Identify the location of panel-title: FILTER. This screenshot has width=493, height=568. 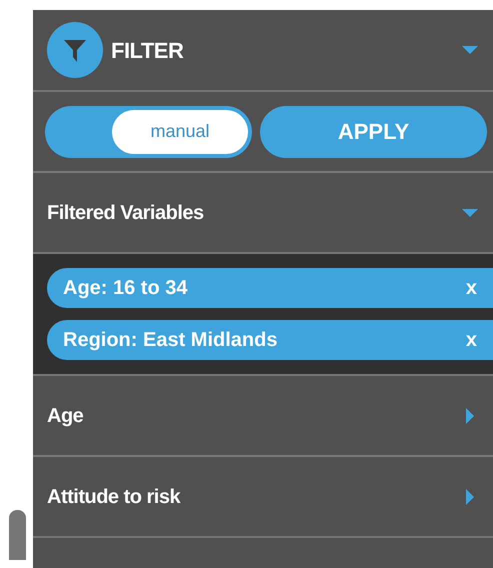
(147, 50).